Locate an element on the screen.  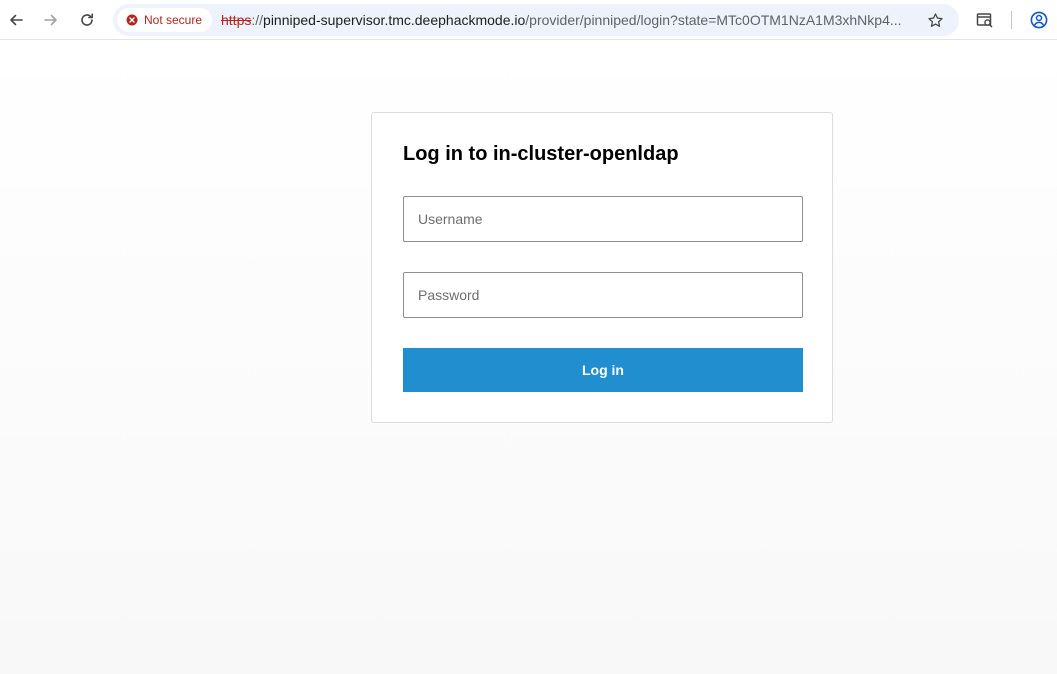
profile-button is located at coordinates (1039, 20).